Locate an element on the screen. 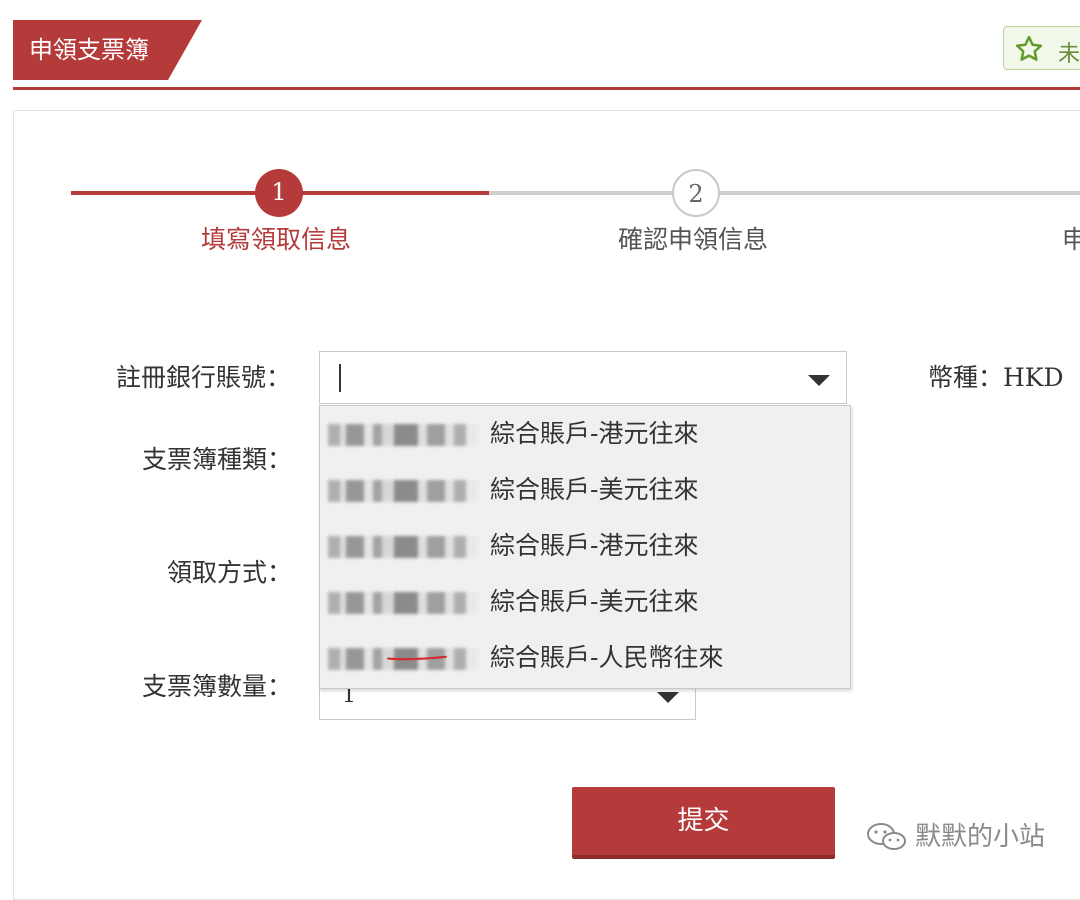 This screenshot has width=1080, height=900. favorite-label: 未 is located at coordinates (1069, 54).